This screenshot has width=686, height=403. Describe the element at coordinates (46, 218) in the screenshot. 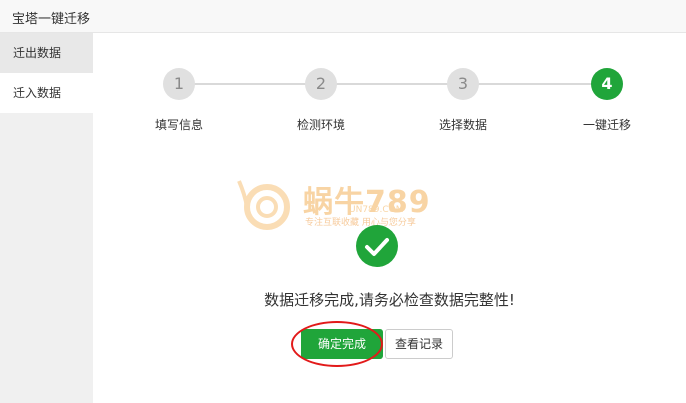

I see `sidebar: 迁出数据 迁入数据` at that location.